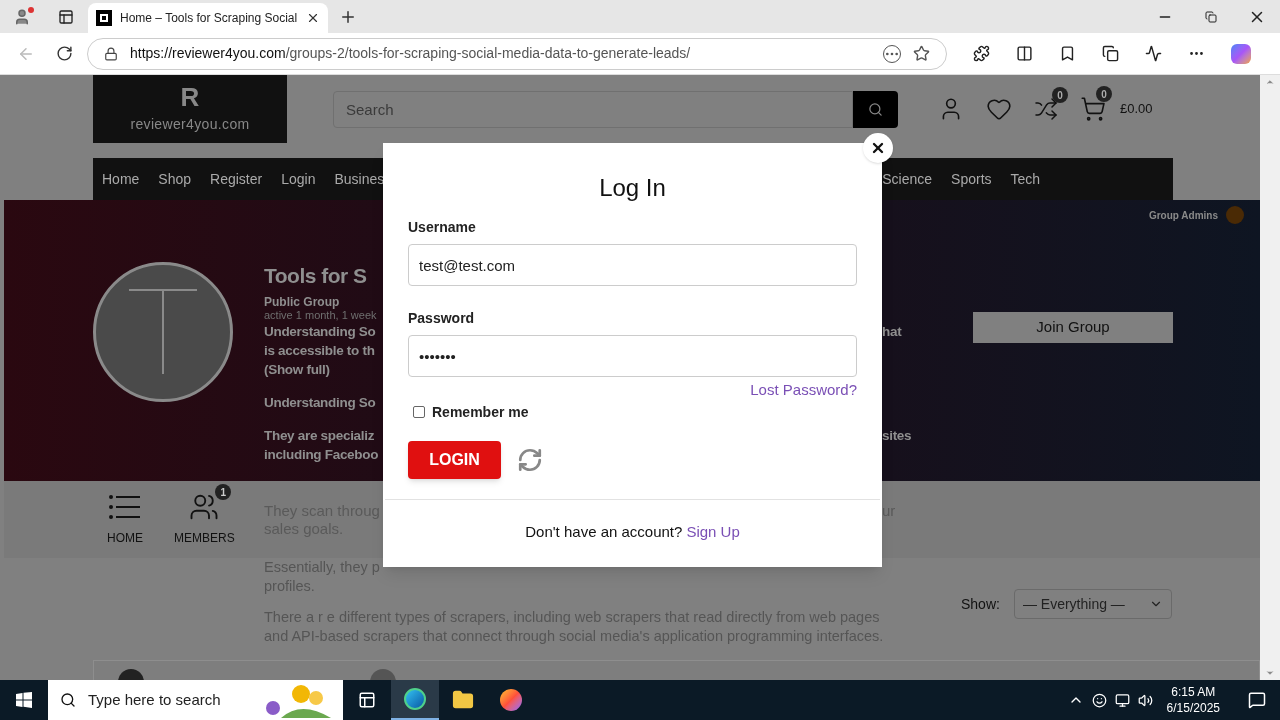 The image size is (1280, 720). What do you see at coordinates (319, 351) in the screenshot?
I see `paragraph-text: is accessible to th` at bounding box center [319, 351].